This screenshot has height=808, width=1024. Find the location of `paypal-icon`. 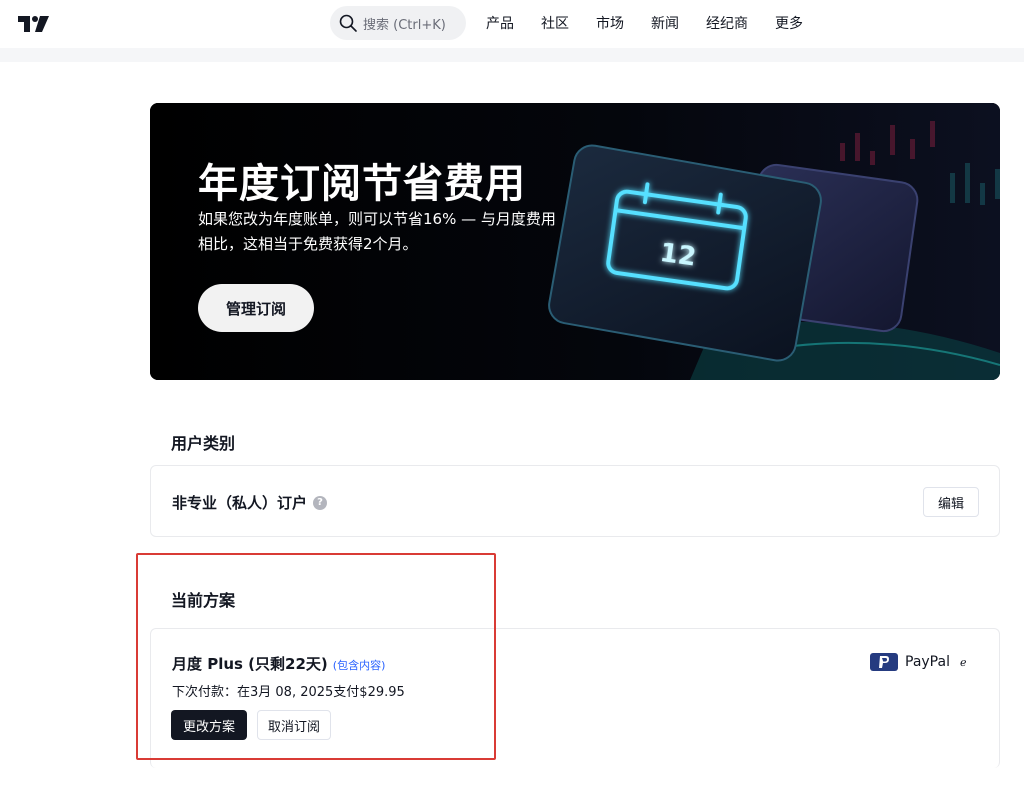

paypal-icon is located at coordinates (884, 662).